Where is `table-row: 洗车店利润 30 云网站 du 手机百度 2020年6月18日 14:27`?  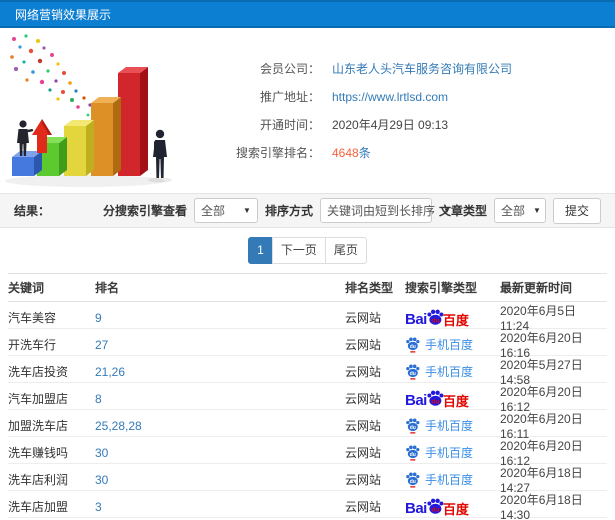
table-row: 洗车店利润 30 云网站 du 手机百度 2020年6月18日 14:27 is located at coordinates (307, 479).